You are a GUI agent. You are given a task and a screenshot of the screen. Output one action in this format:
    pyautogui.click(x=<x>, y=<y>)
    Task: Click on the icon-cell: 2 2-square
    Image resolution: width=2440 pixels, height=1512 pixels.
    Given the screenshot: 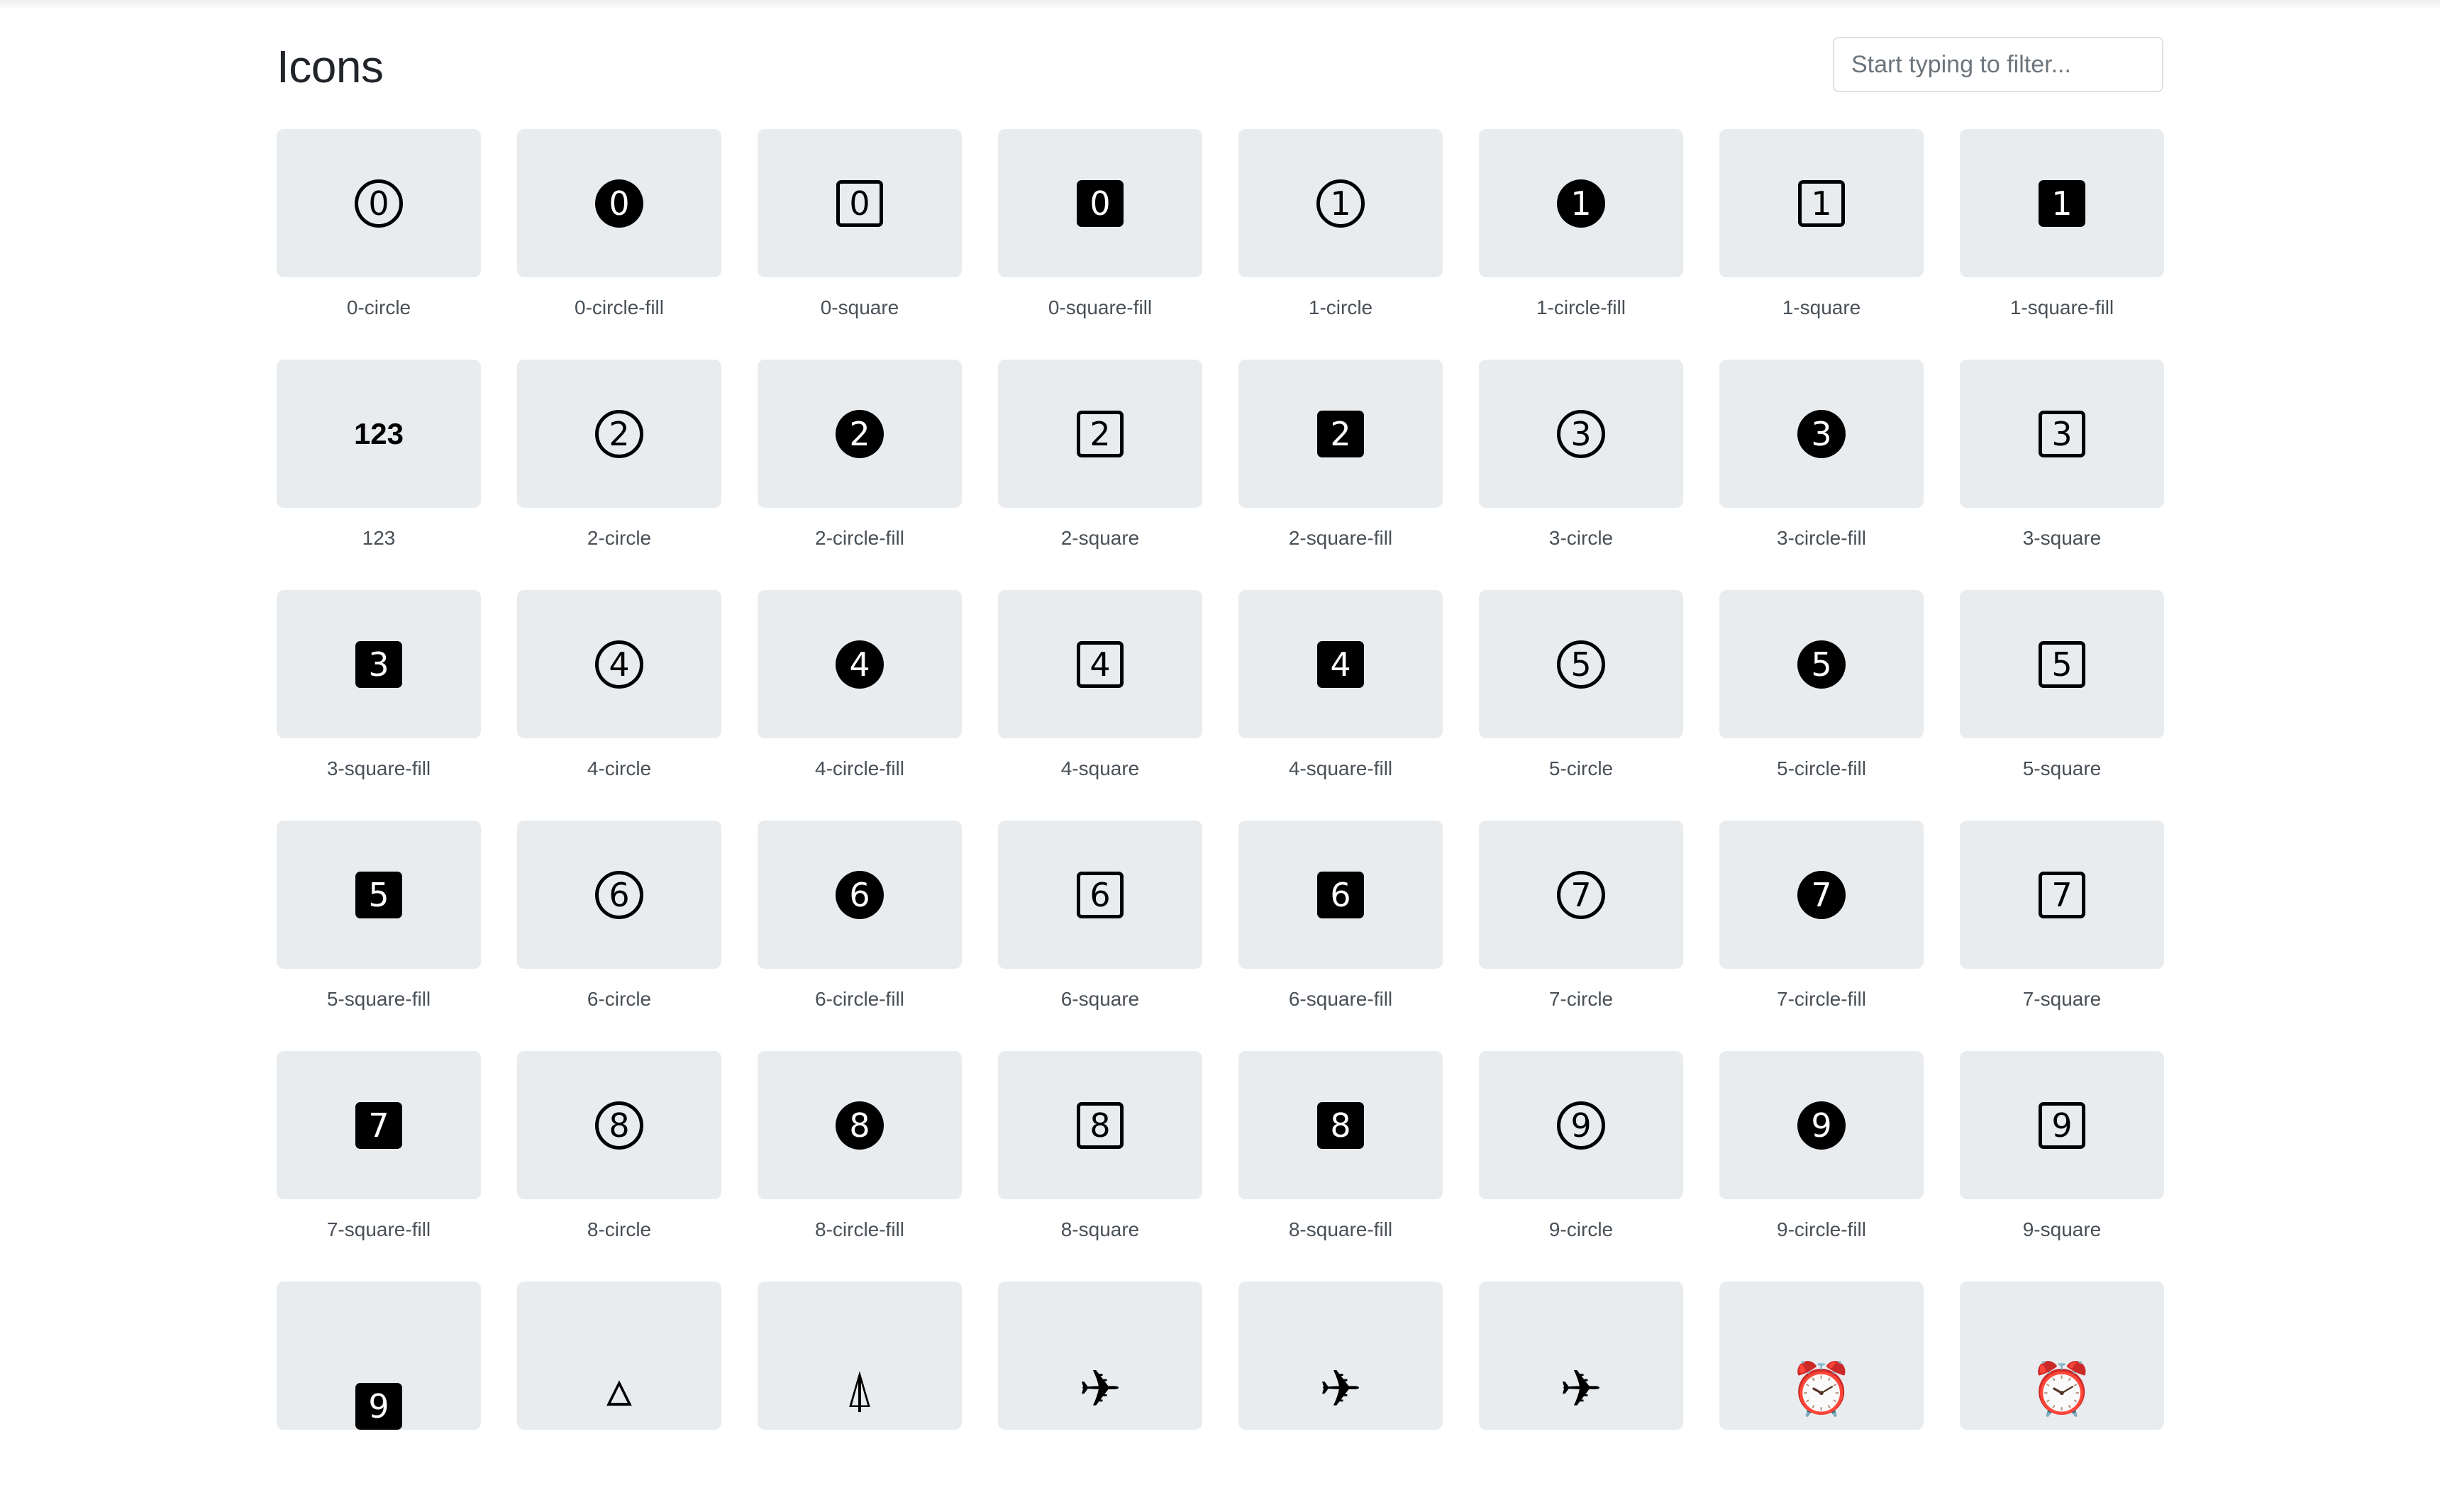 What is the action you would take?
    pyautogui.click(x=1100, y=475)
    